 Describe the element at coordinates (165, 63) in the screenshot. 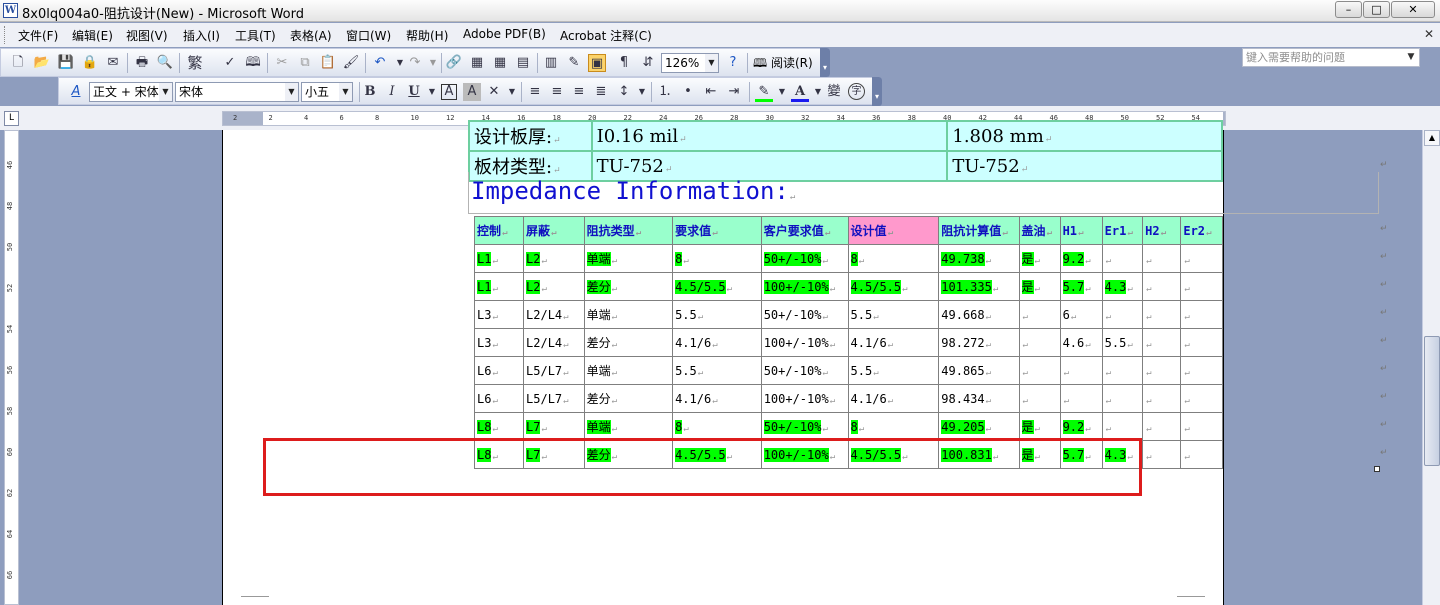

I see `print-preview-icon: 🔍` at that location.